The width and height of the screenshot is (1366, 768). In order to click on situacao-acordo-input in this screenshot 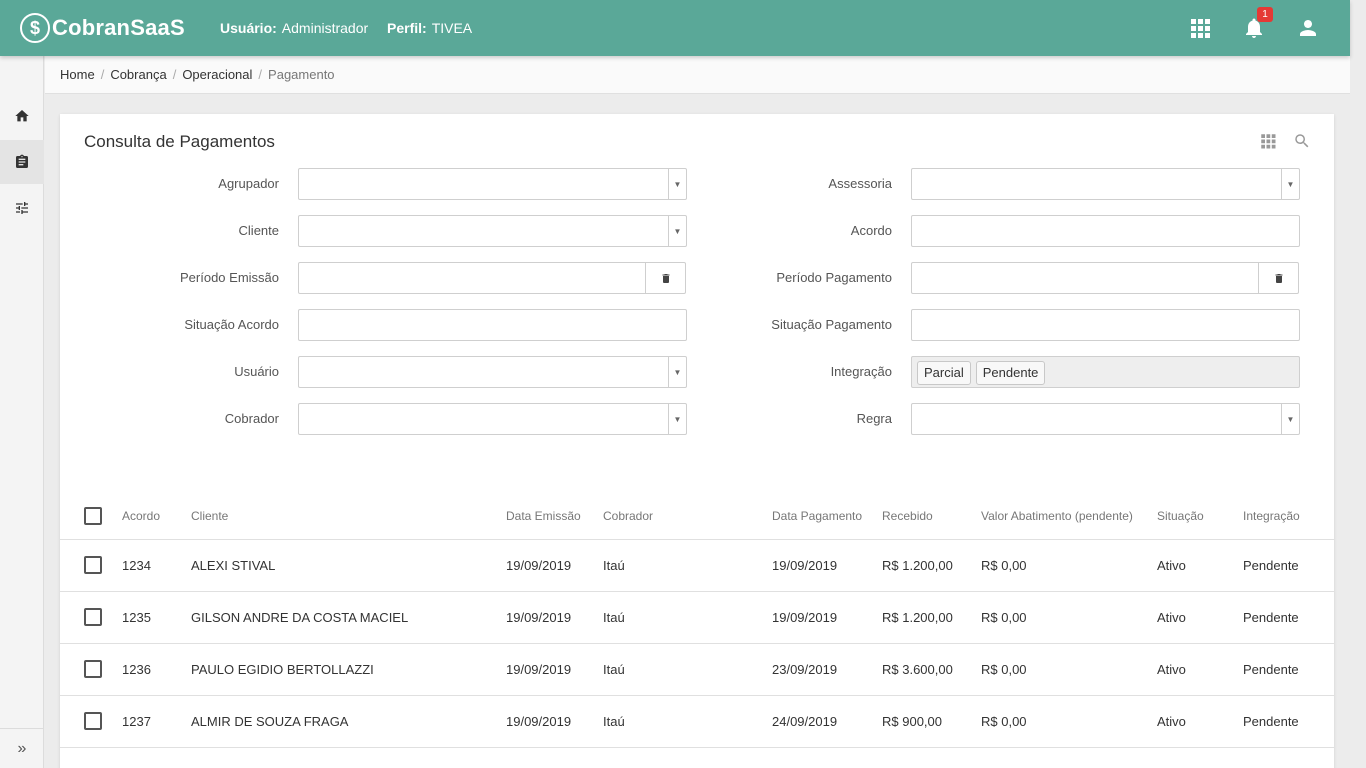, I will do `click(492, 325)`.